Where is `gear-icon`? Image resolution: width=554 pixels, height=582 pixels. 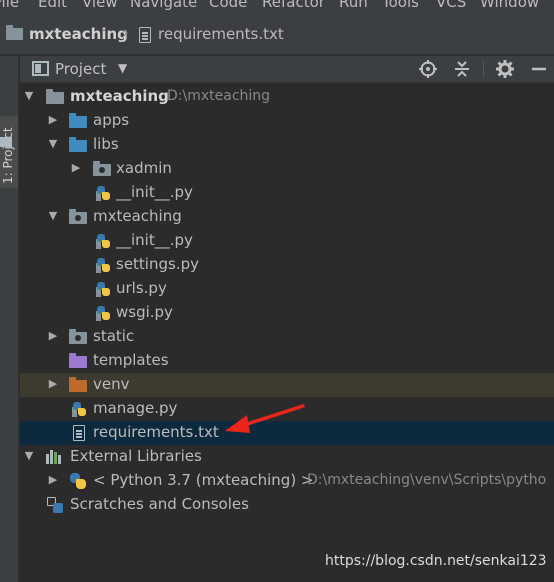 gear-icon is located at coordinates (505, 69).